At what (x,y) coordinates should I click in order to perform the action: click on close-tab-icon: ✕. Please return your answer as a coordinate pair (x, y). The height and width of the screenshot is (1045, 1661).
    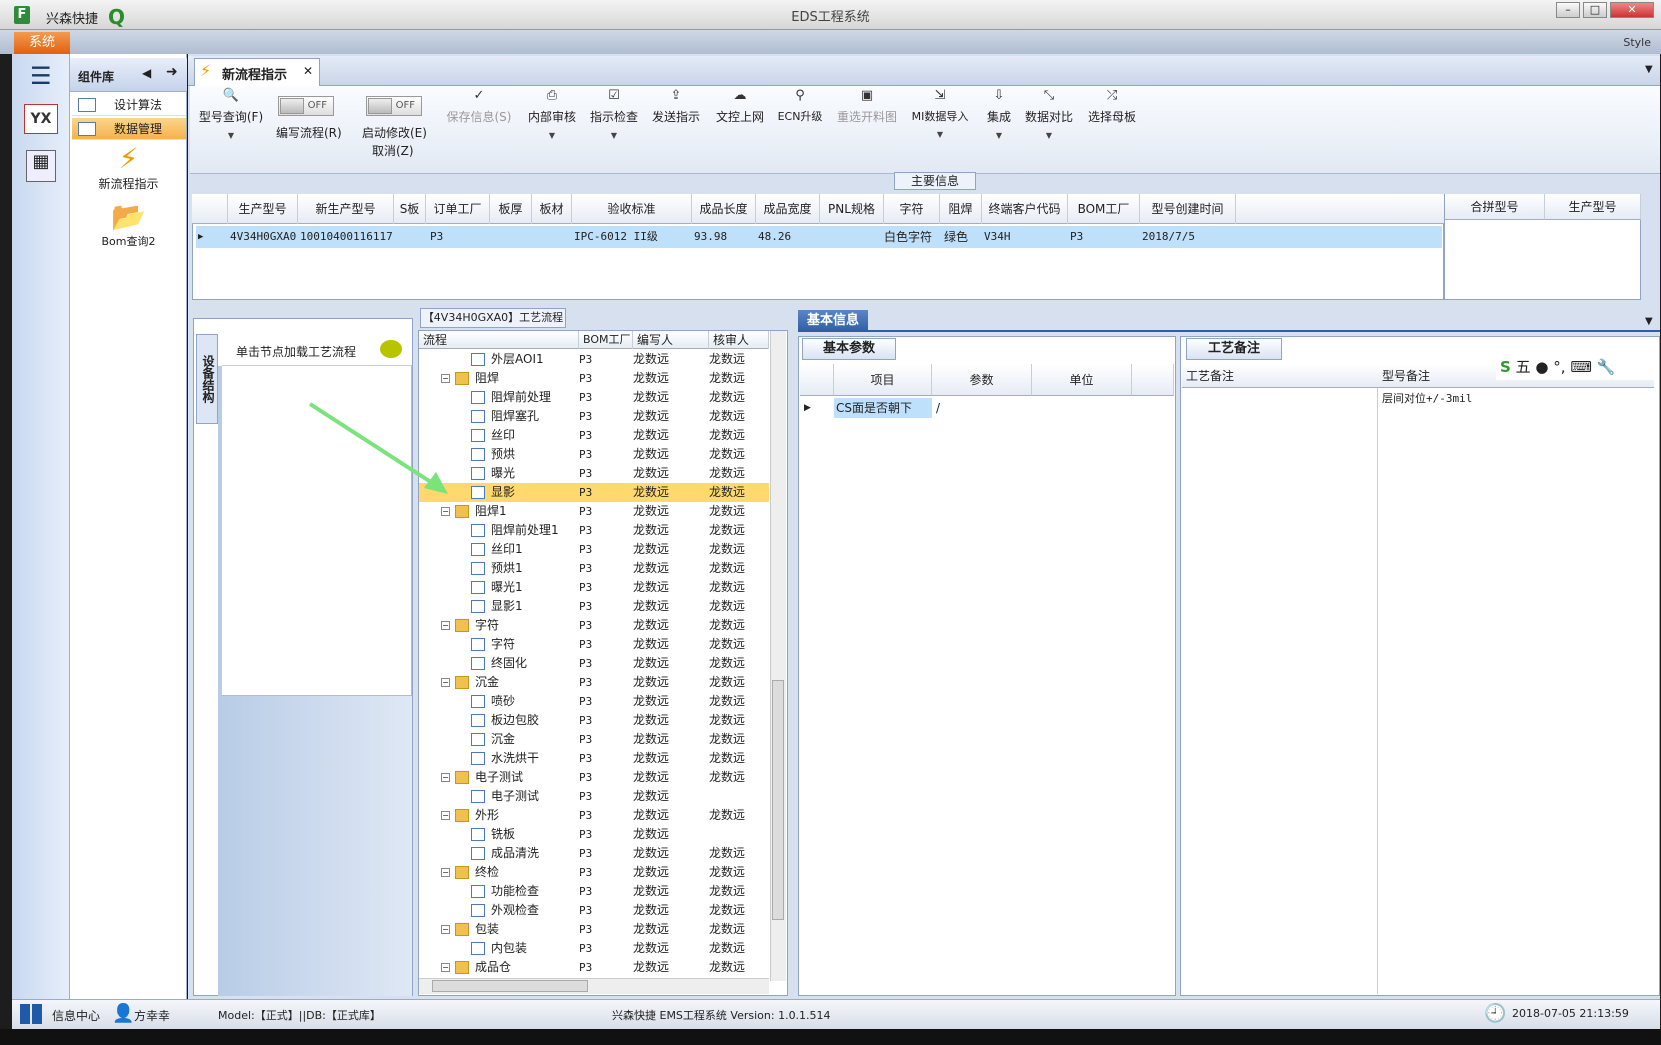
    Looking at the image, I should click on (308, 71).